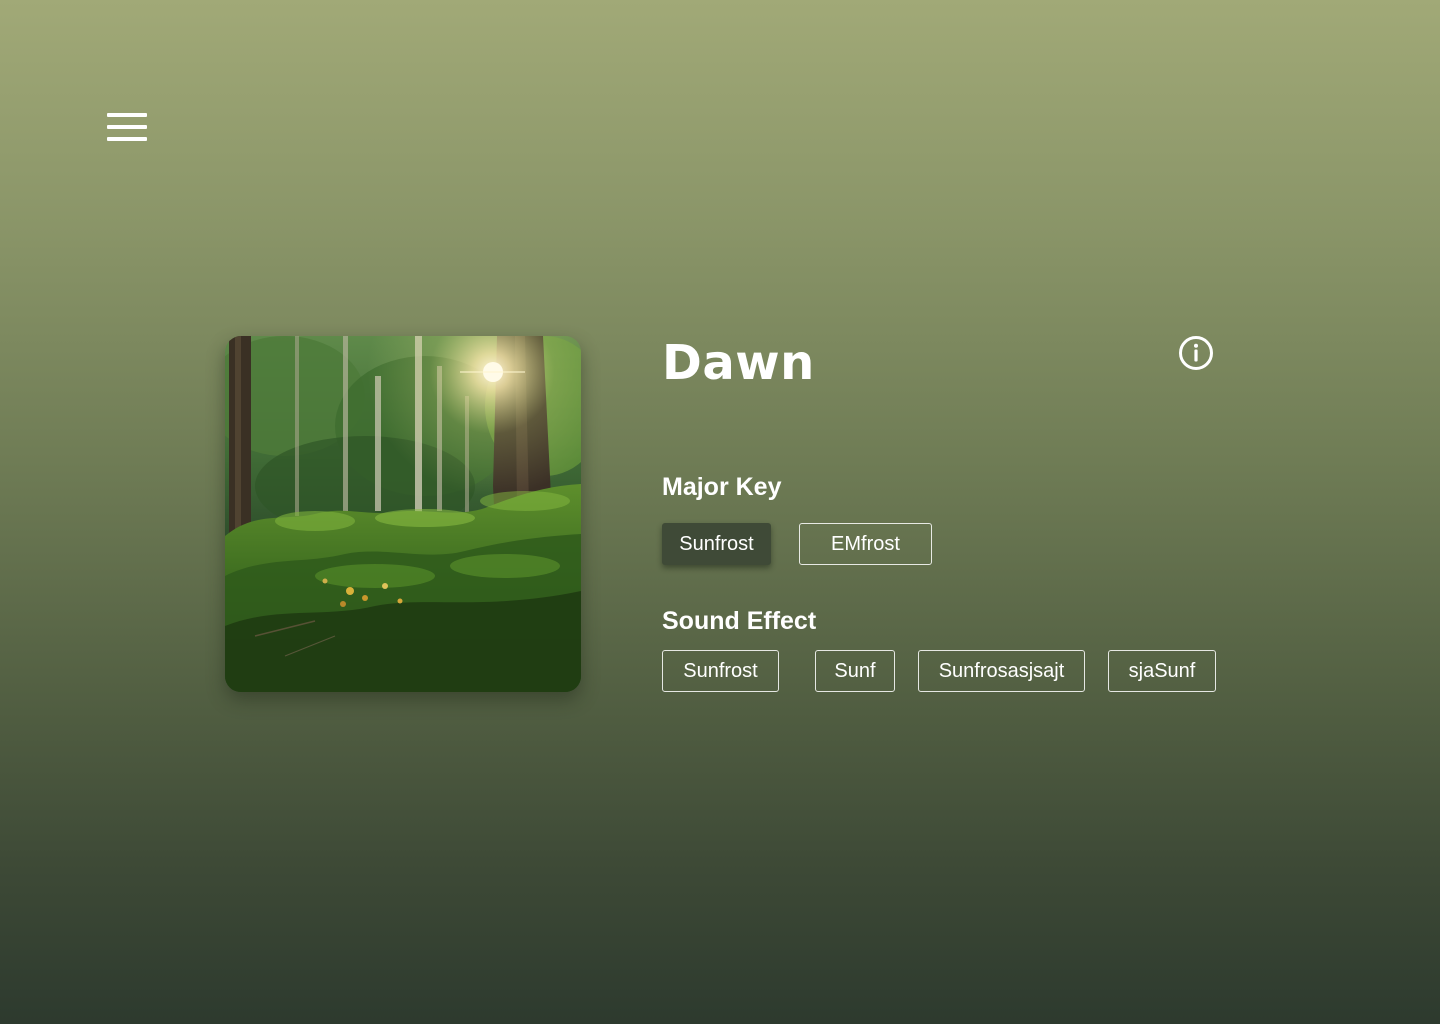  I want to click on sound-effect-option-sunfrosasjsajt: Sunfrosasjsajt, so click(1001, 671).